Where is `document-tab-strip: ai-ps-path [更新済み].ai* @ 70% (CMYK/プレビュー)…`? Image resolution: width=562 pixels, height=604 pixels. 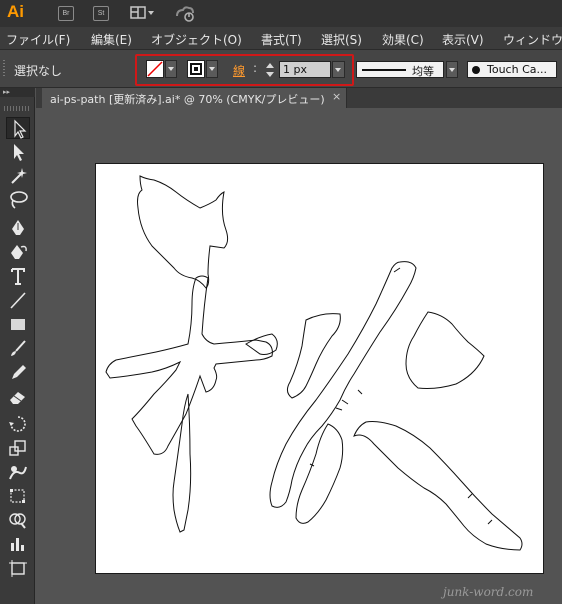
document-tab-strip: ai-ps-path [更新済み].ai* @ 70% (CMYK/プレビュー)… is located at coordinates (299, 98).